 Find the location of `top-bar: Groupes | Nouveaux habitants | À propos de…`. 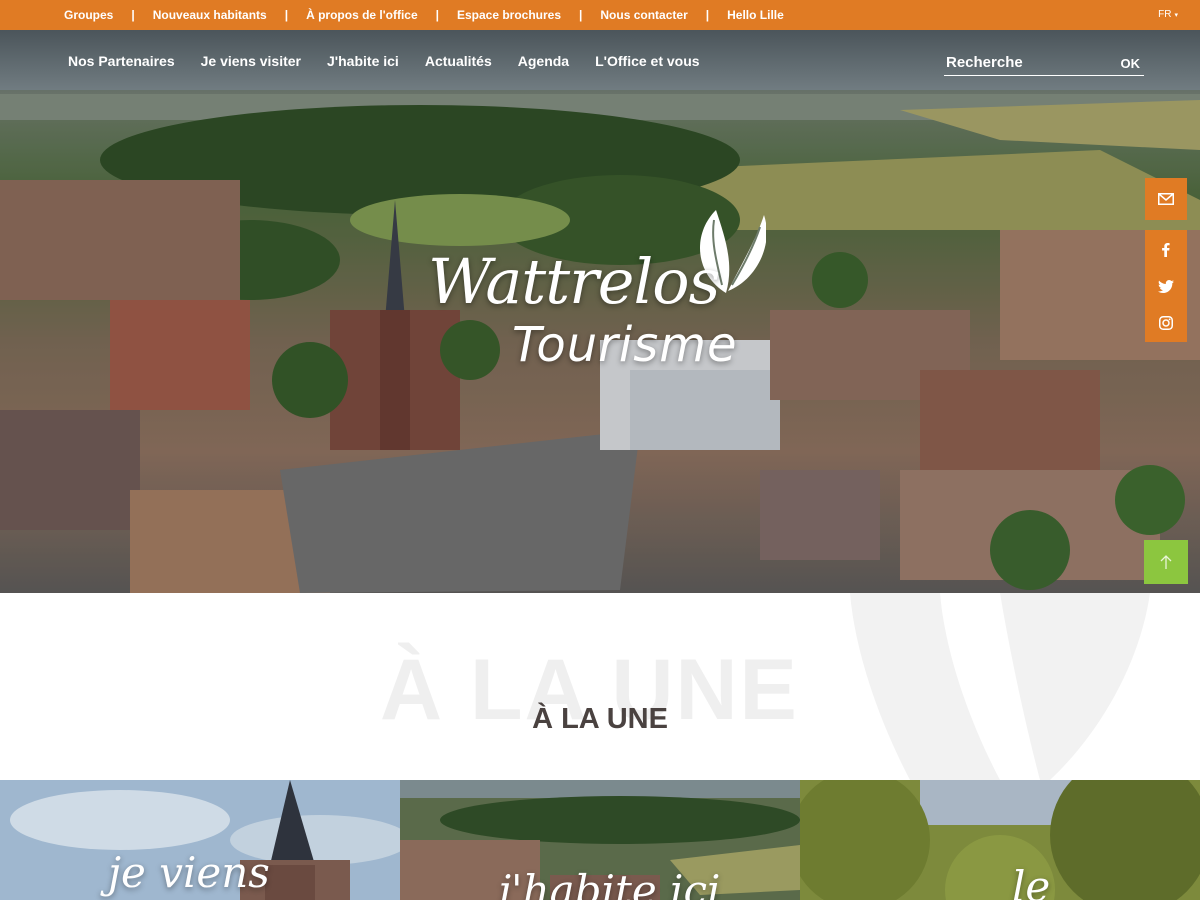

top-bar: Groupes | Nouveaux habitants | À propos de… is located at coordinates (600, 15).